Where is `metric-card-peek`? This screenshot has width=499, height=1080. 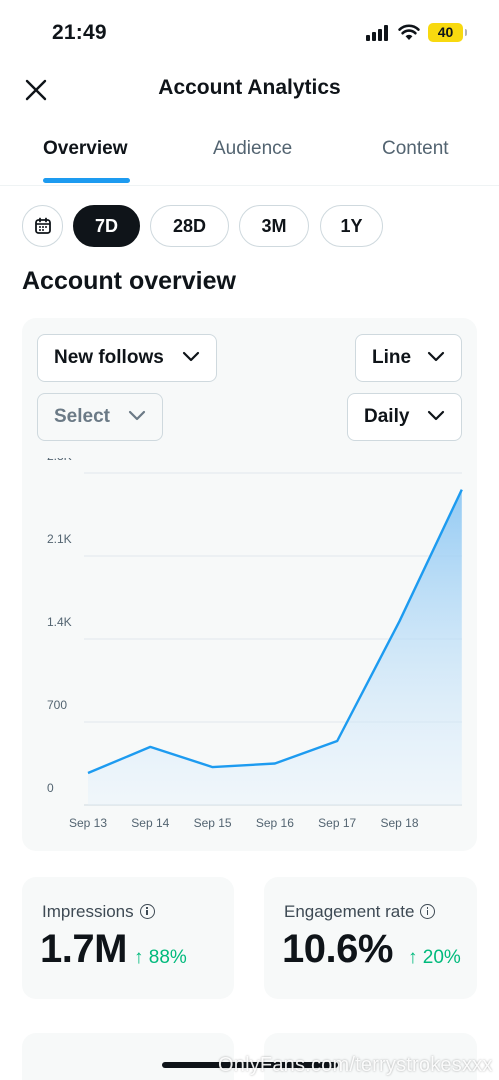 metric-card-peek is located at coordinates (128, 1056).